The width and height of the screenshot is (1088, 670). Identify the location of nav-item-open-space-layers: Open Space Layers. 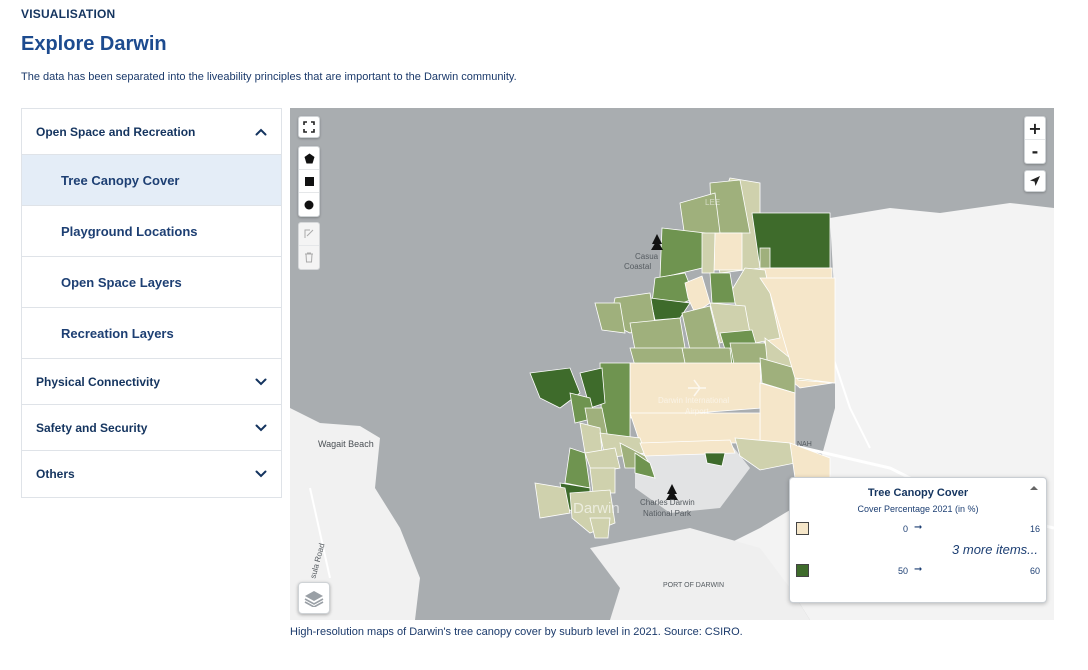
(151, 282).